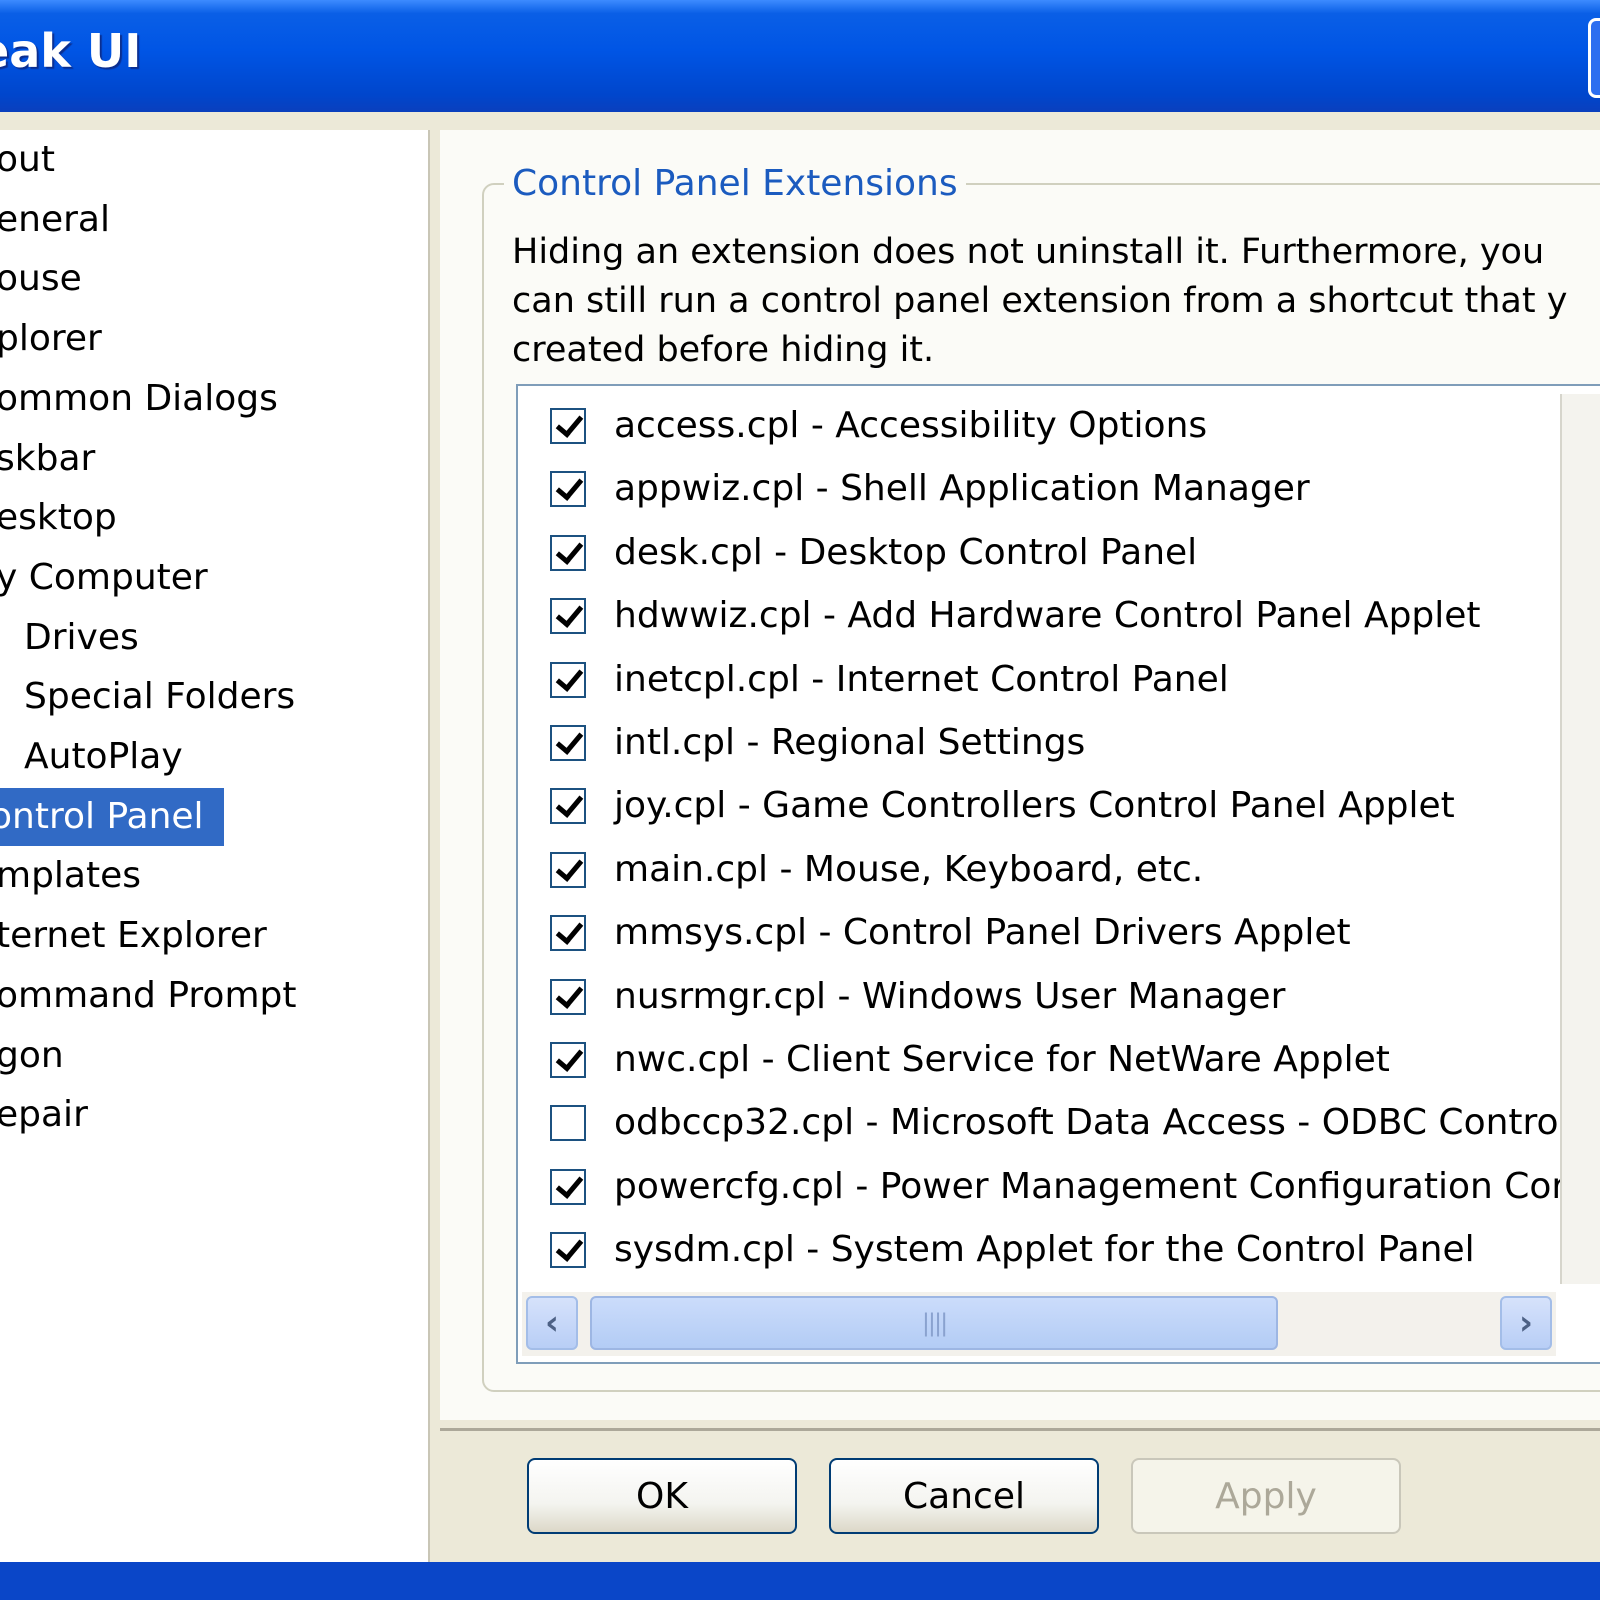 The width and height of the screenshot is (1600, 1600). I want to click on list-item: intl.cpl - Regional Settings, so click(1059, 742).